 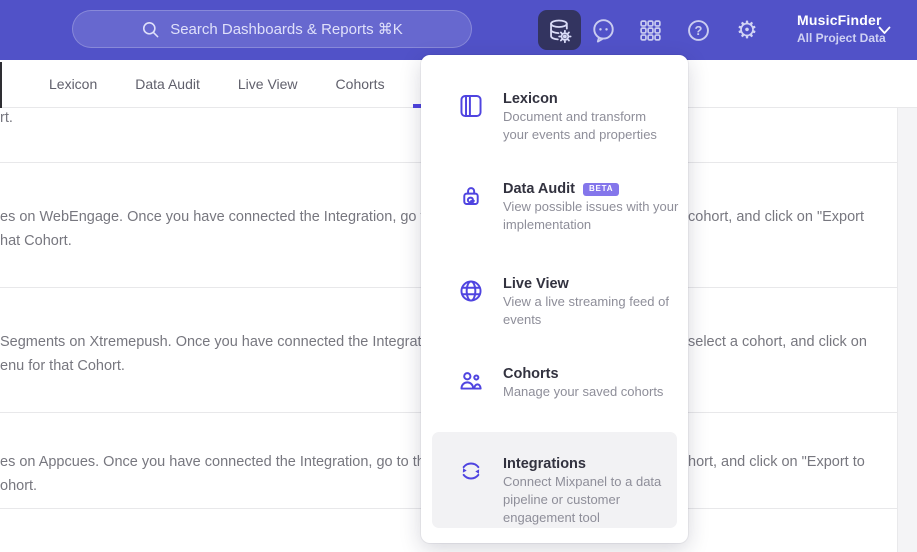 I want to click on chevron-down-icon, so click(x=884, y=30).